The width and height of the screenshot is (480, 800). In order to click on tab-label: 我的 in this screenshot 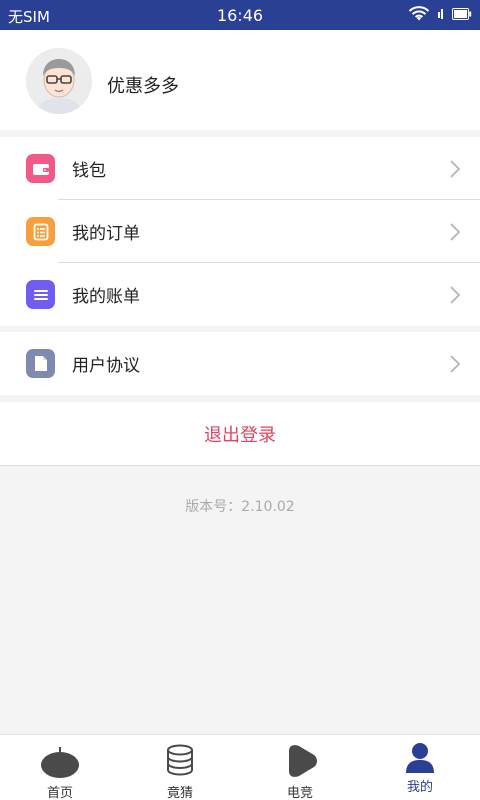, I will do `click(419, 787)`.